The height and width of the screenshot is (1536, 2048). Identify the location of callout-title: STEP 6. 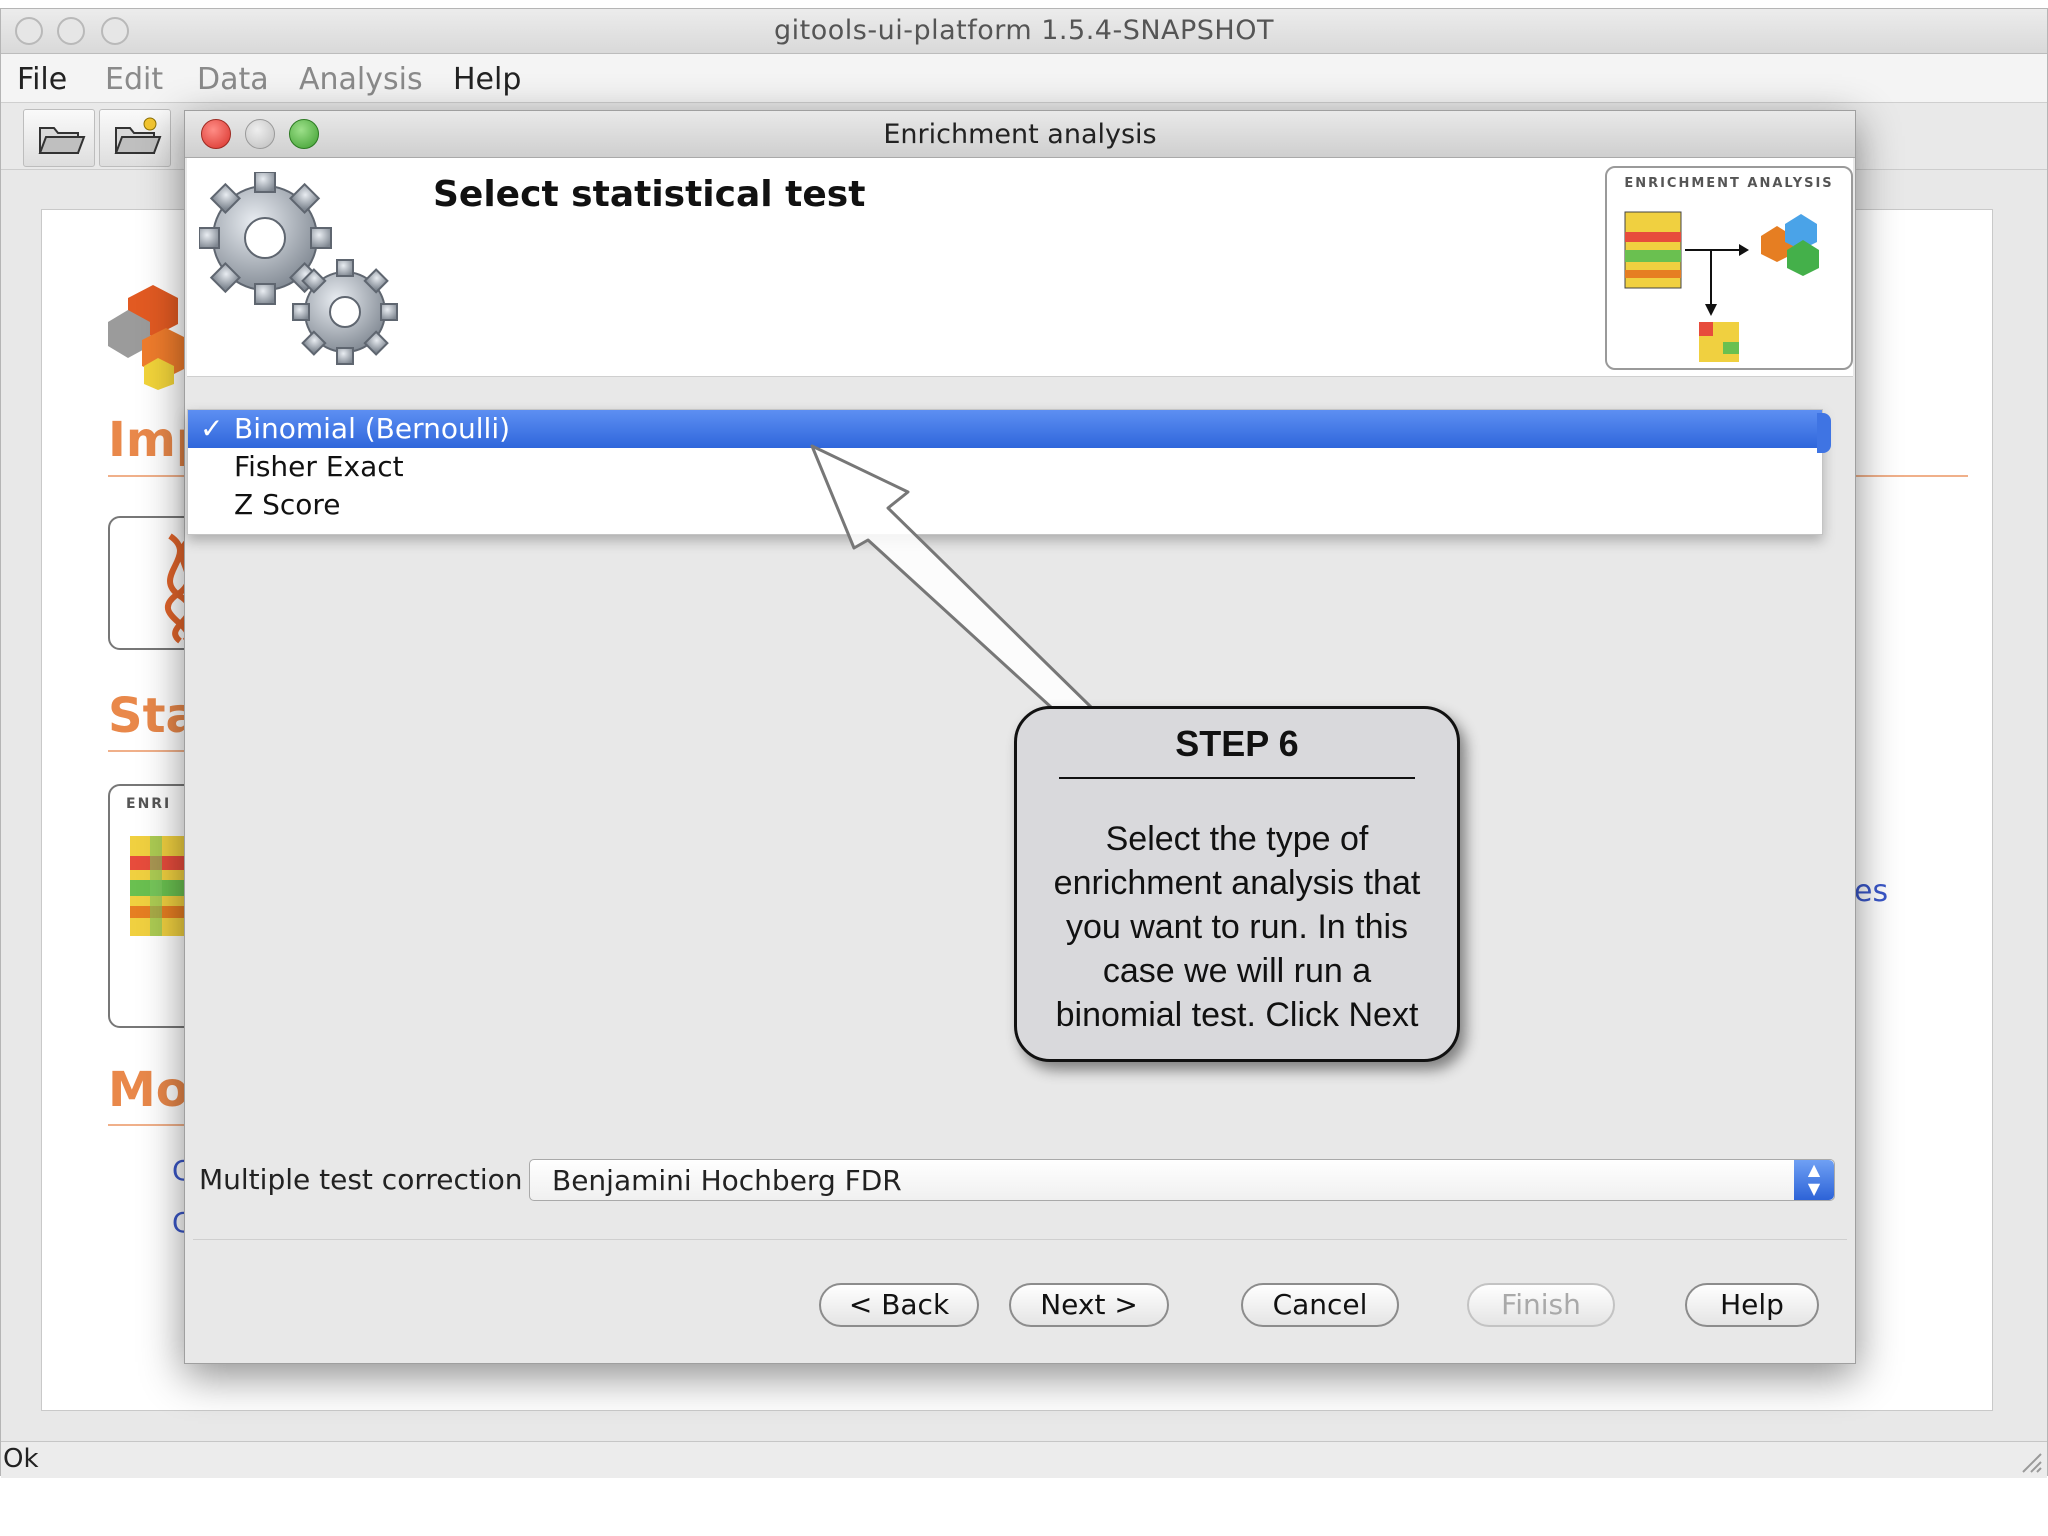
(1237, 743).